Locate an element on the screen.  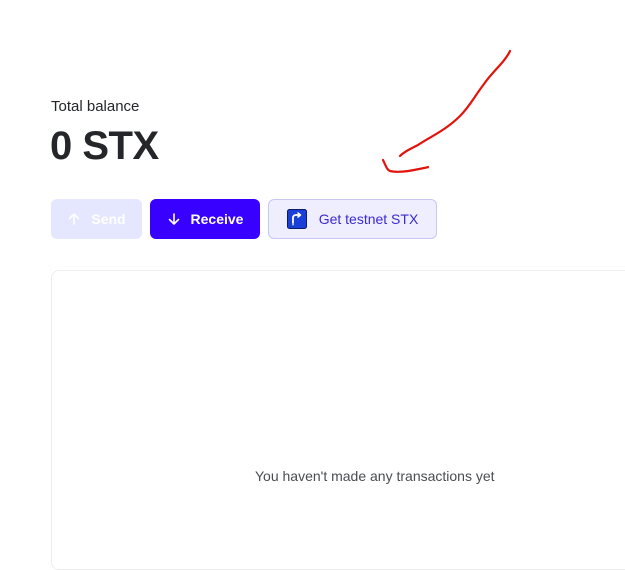
send-button-label: Send is located at coordinates (108, 219).